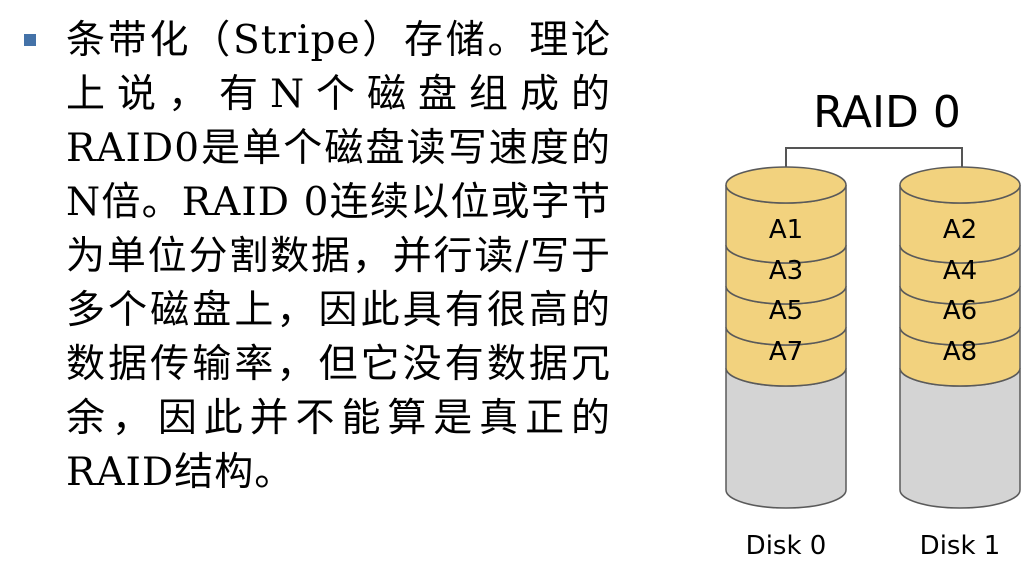 The image size is (1031, 575). Describe the element at coordinates (960, 271) in the screenshot. I see `disk-1-block-label-2: A4` at that location.